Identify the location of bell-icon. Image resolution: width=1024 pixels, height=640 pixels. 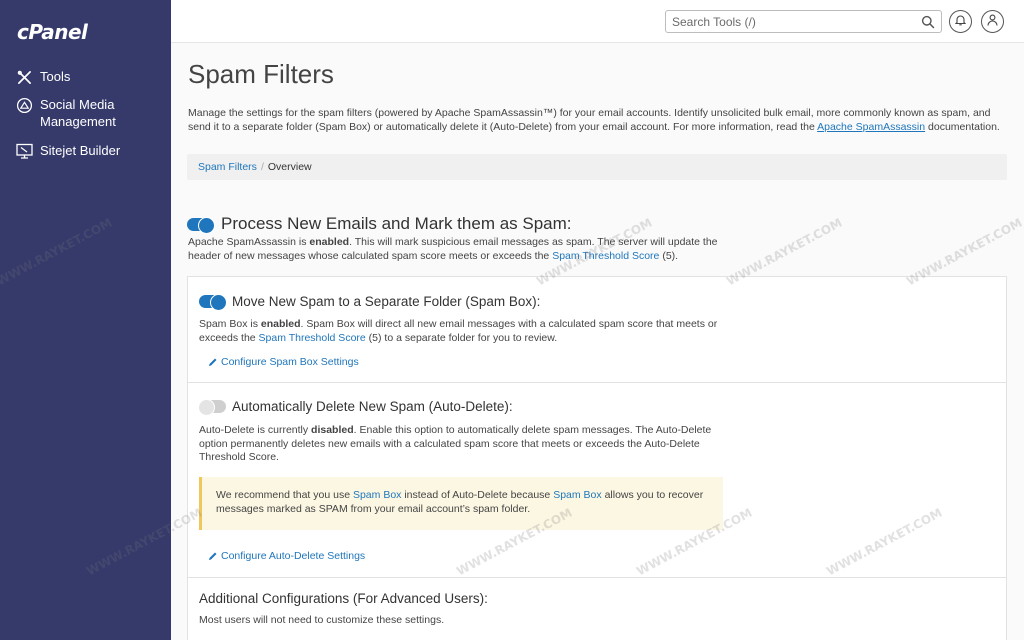
(960, 22).